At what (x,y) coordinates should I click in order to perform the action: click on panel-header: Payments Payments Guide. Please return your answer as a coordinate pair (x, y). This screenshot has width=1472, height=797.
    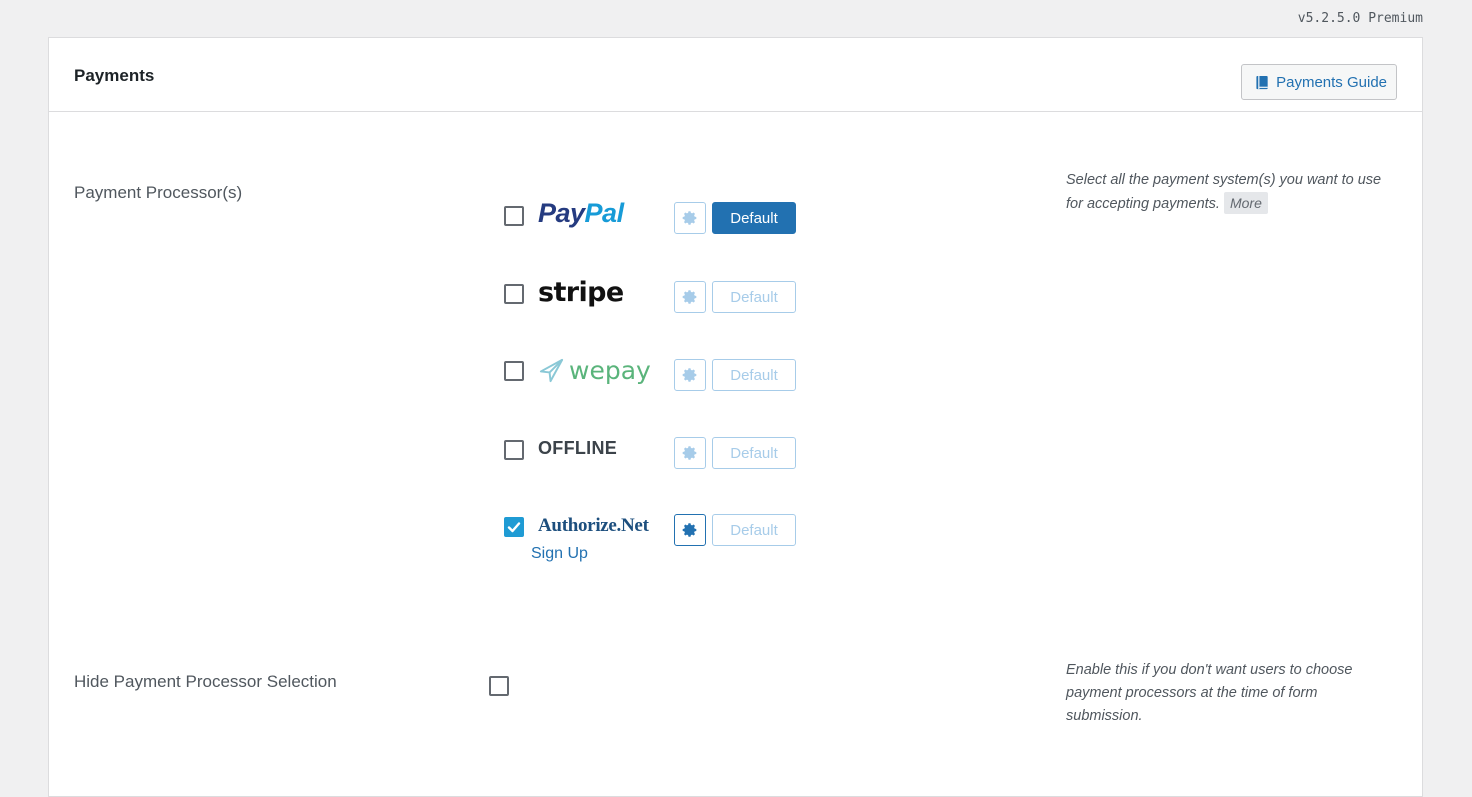
    Looking at the image, I should click on (735, 75).